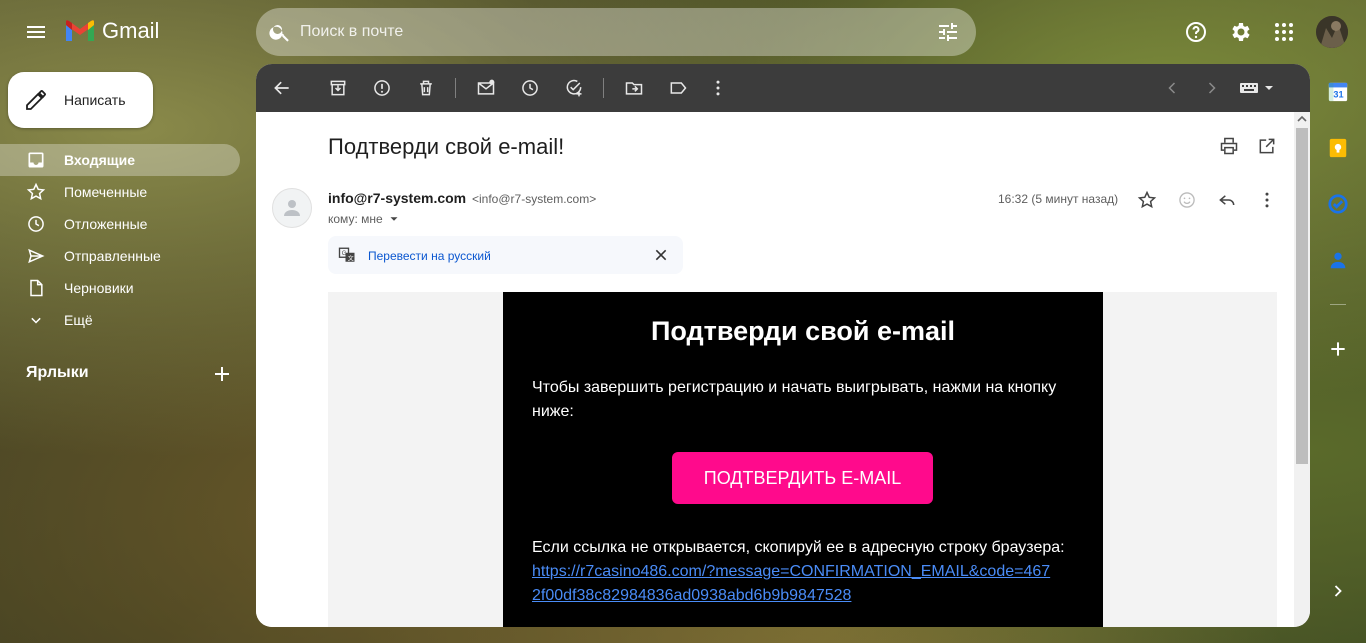 This screenshot has width=1366, height=643. I want to click on sidebar-item-label: Отправленные, so click(112, 256).